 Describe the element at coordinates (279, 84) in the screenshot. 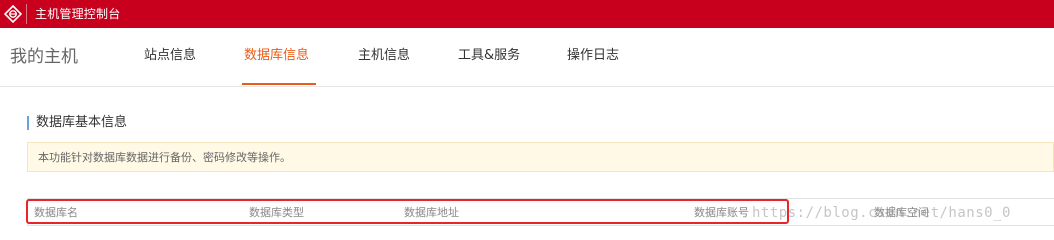

I see `active-tab-indicator` at that location.